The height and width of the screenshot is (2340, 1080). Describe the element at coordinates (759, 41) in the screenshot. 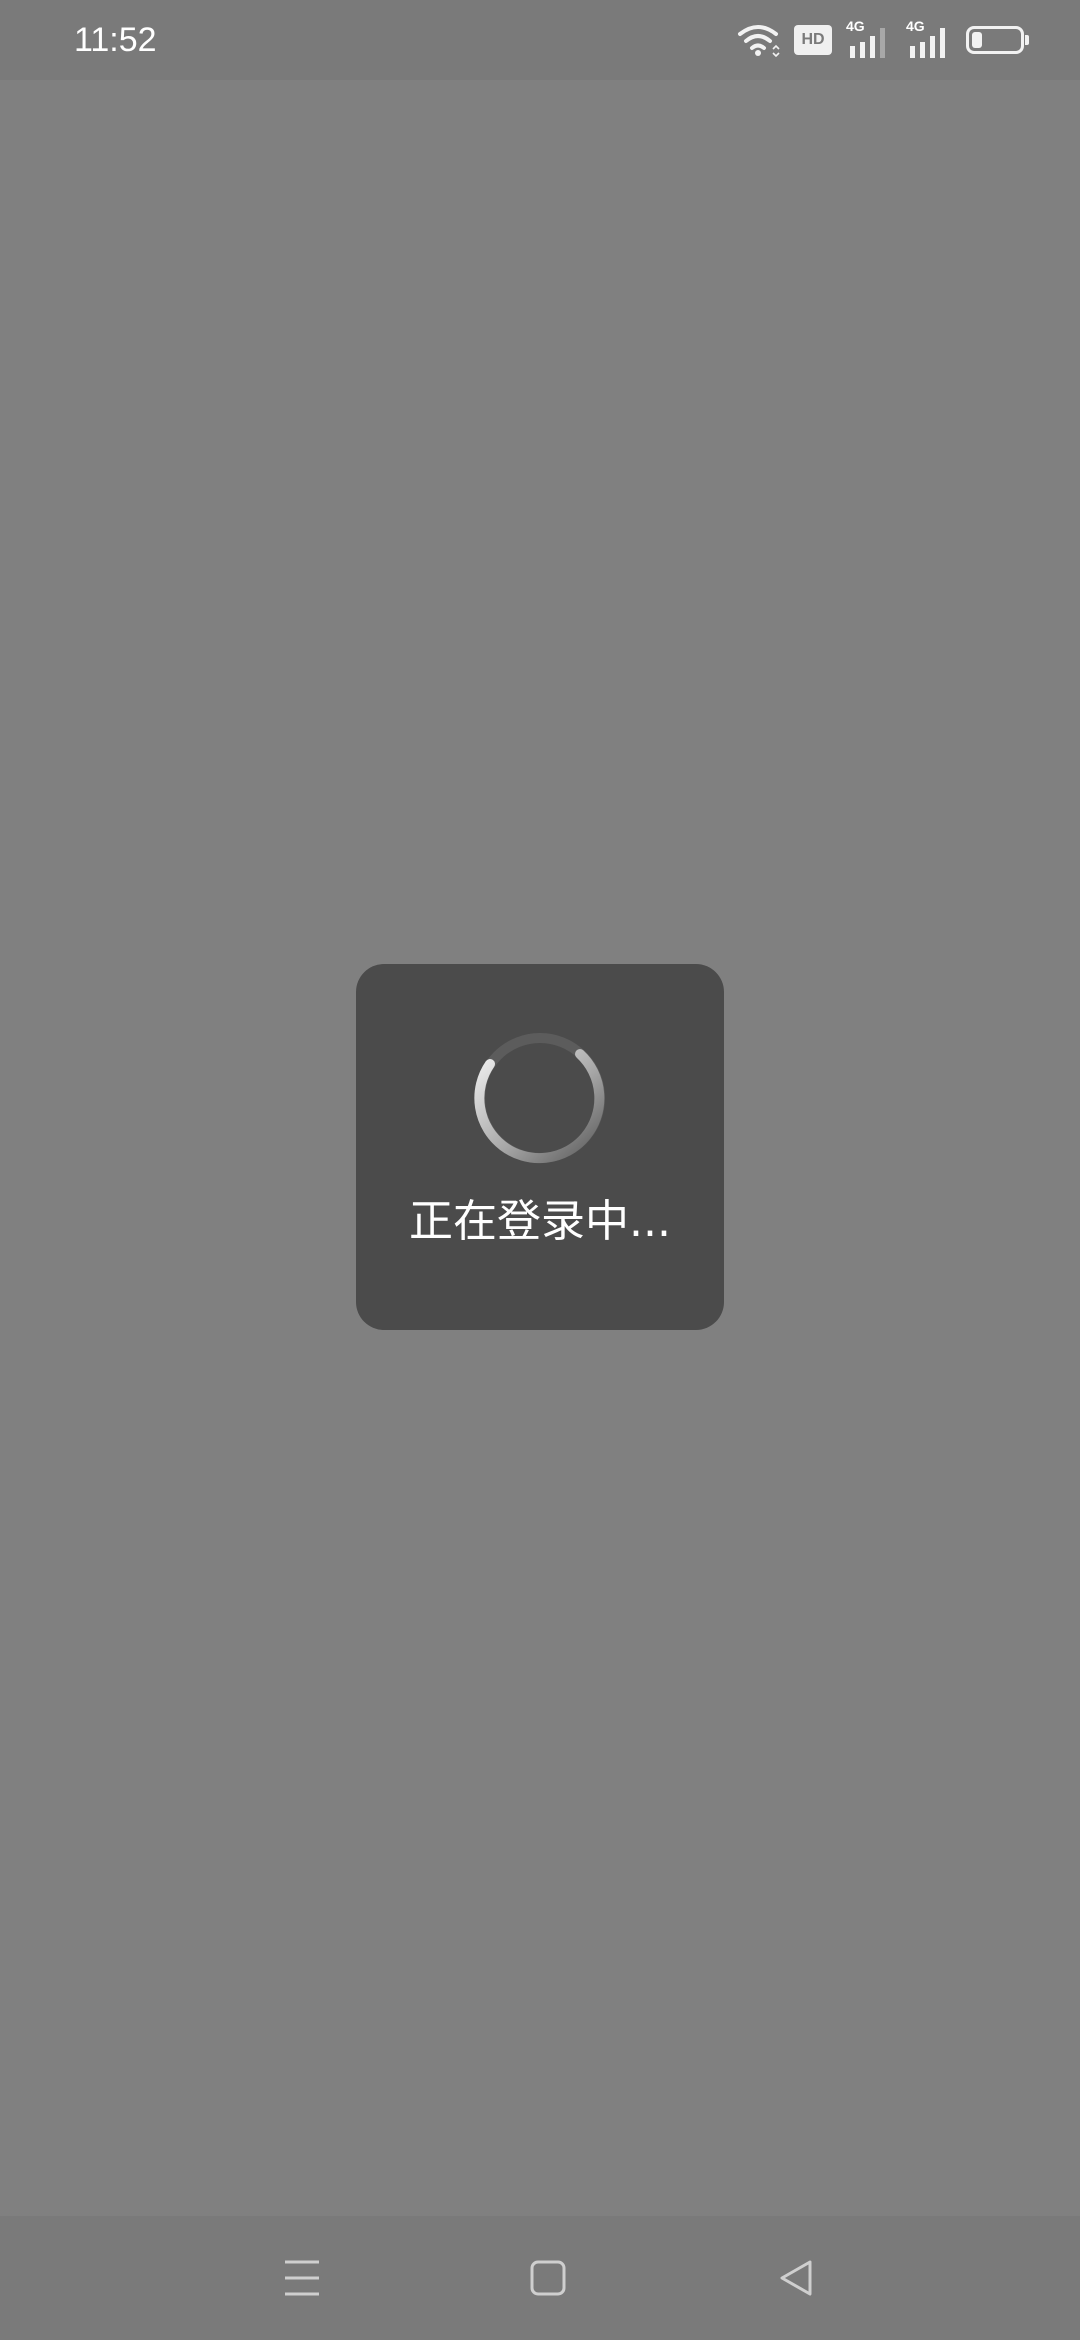

I see `wifi-icon` at that location.